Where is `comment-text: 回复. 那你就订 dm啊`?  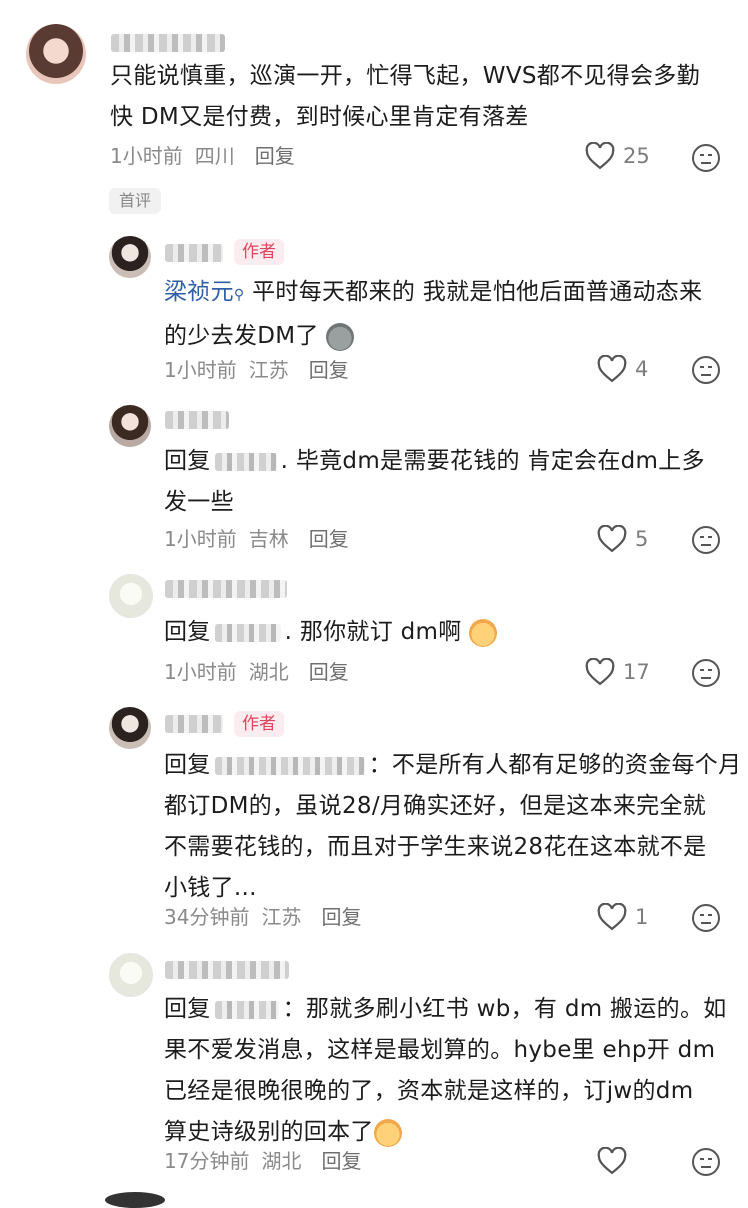
comment-text: 回复. 那你就订 dm啊 is located at coordinates (449, 632).